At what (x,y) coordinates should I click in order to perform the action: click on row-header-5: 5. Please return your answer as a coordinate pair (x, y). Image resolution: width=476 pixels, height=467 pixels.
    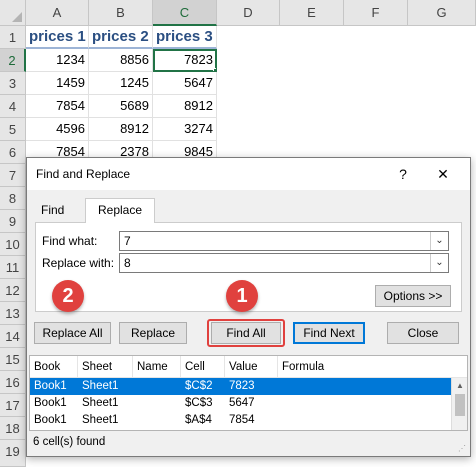
    Looking at the image, I should click on (13, 129).